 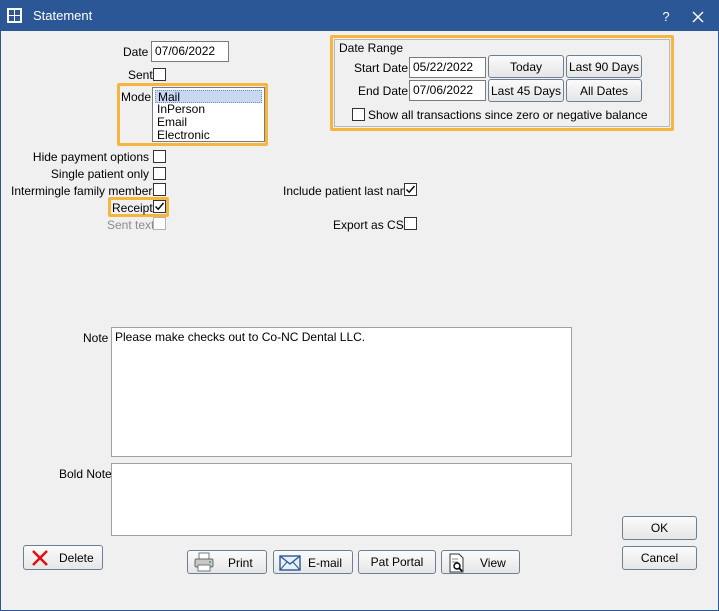 What do you see at coordinates (208, 135) in the screenshot?
I see `mode-option-electronic: Electronic` at bounding box center [208, 135].